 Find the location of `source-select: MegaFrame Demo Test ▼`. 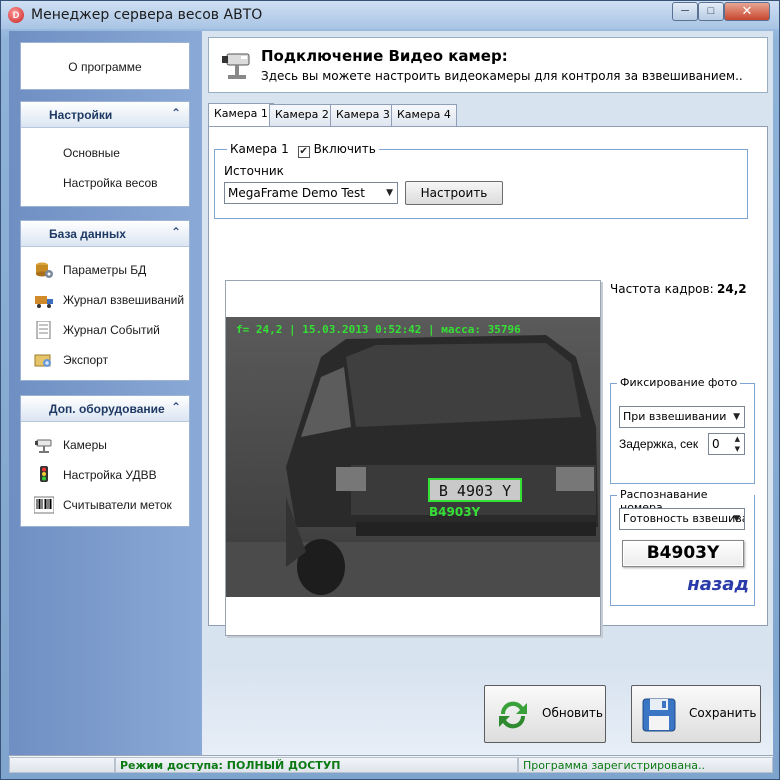

source-select: MegaFrame Demo Test ▼ is located at coordinates (311, 193).